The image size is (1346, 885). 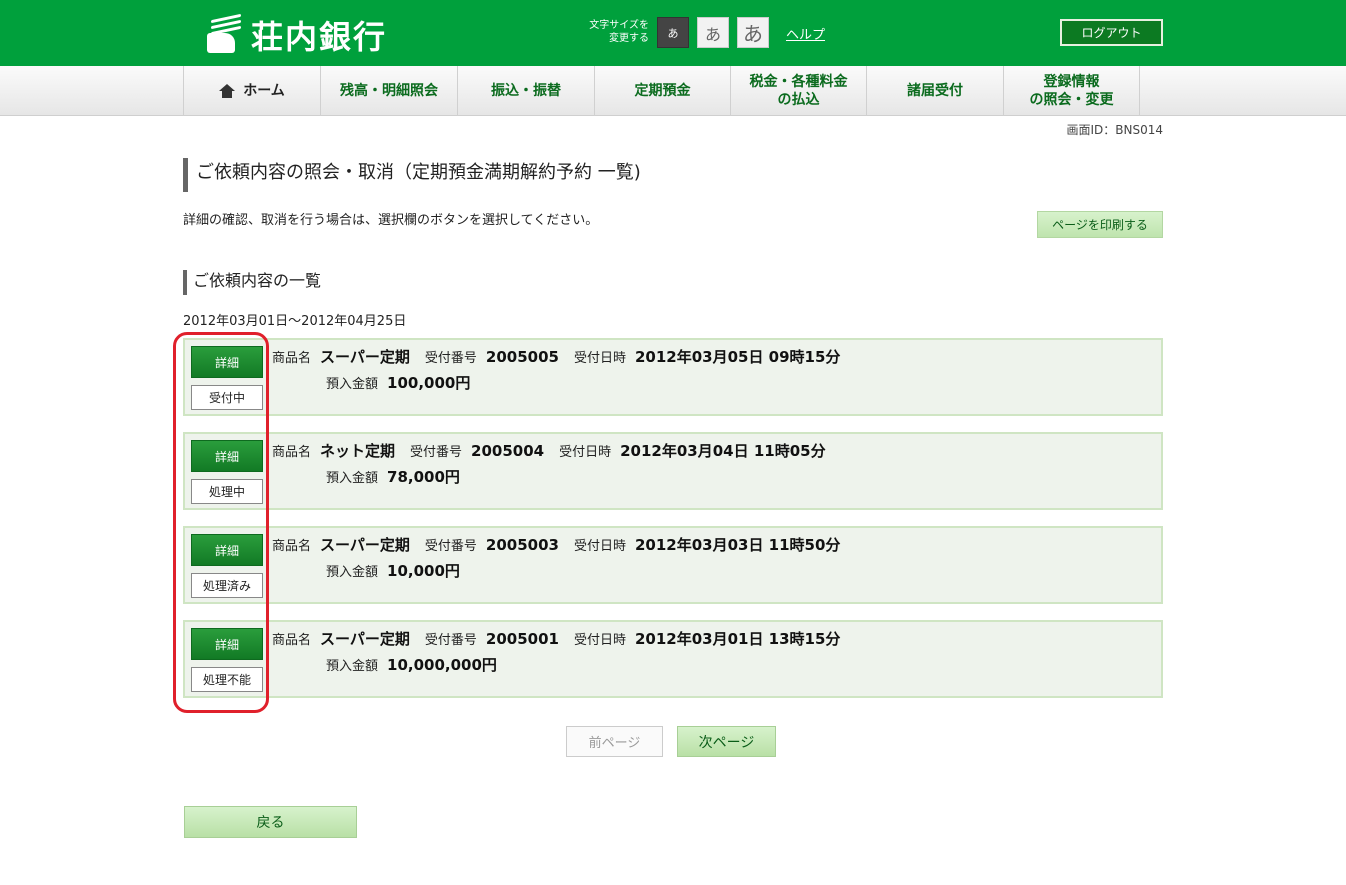 What do you see at coordinates (1111, 32) in the screenshot?
I see `logout-button: ログアウト` at bounding box center [1111, 32].